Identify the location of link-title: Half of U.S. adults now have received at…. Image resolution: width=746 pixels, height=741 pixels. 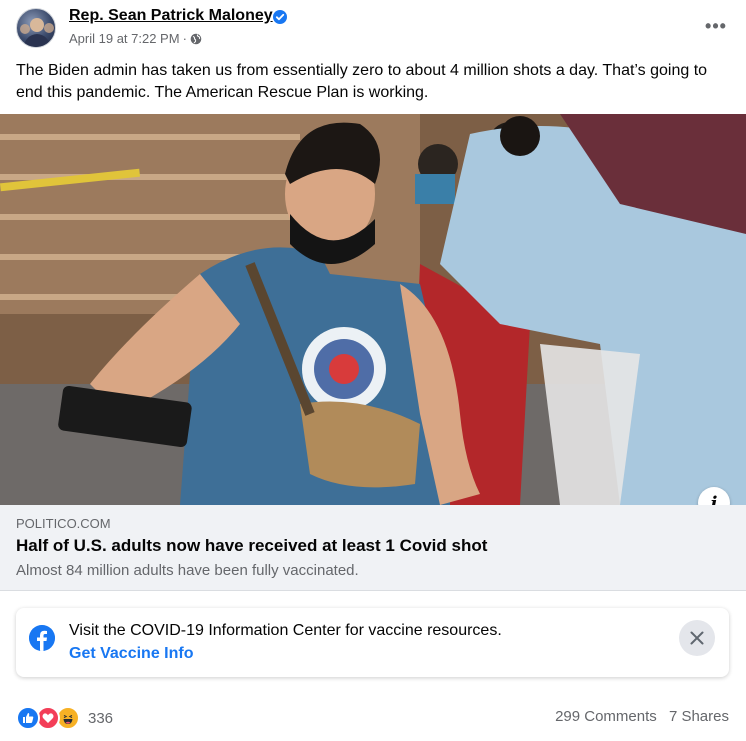
(251, 546).